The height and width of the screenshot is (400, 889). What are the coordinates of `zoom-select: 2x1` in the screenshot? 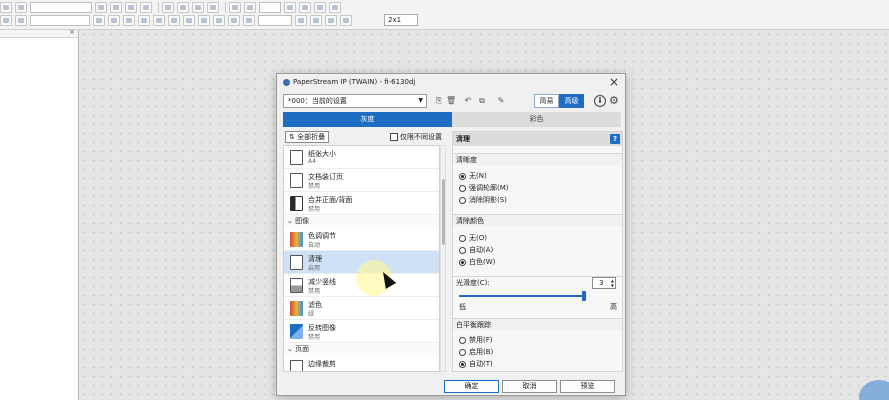 It's located at (401, 20).